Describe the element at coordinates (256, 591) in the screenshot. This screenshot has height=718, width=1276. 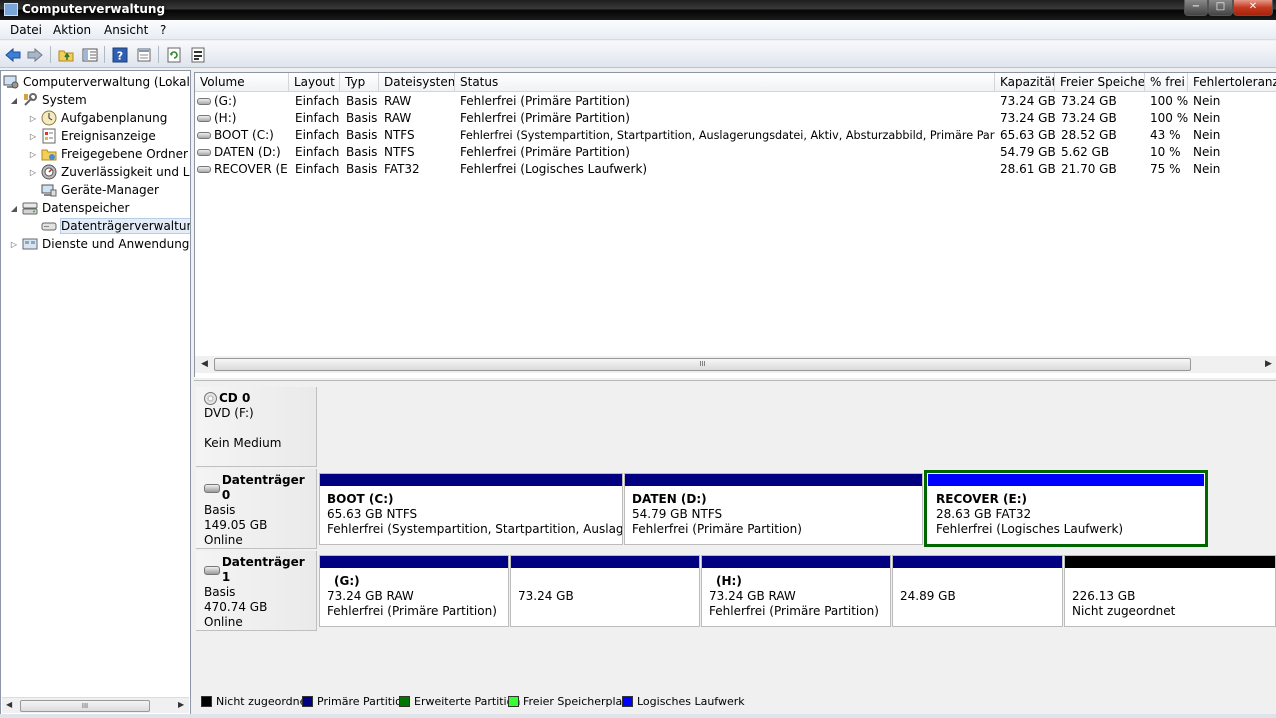
I see `disk-label-datentraeger-1: Datenträger 1 Basis 470.74 GB Online` at that location.